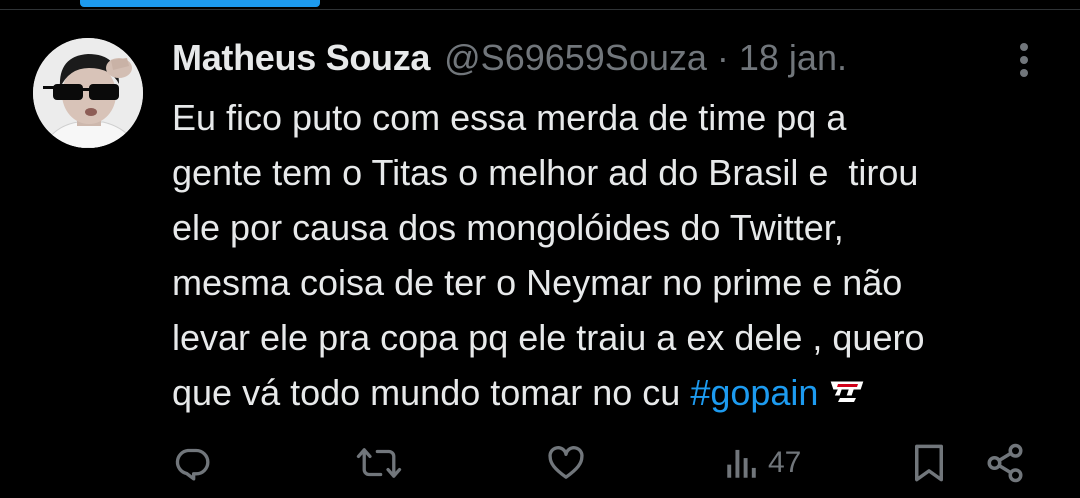 The width and height of the screenshot is (1080, 498). I want to click on tweet-text-segment: que vá todo mundo tomar no cu, so click(431, 392).